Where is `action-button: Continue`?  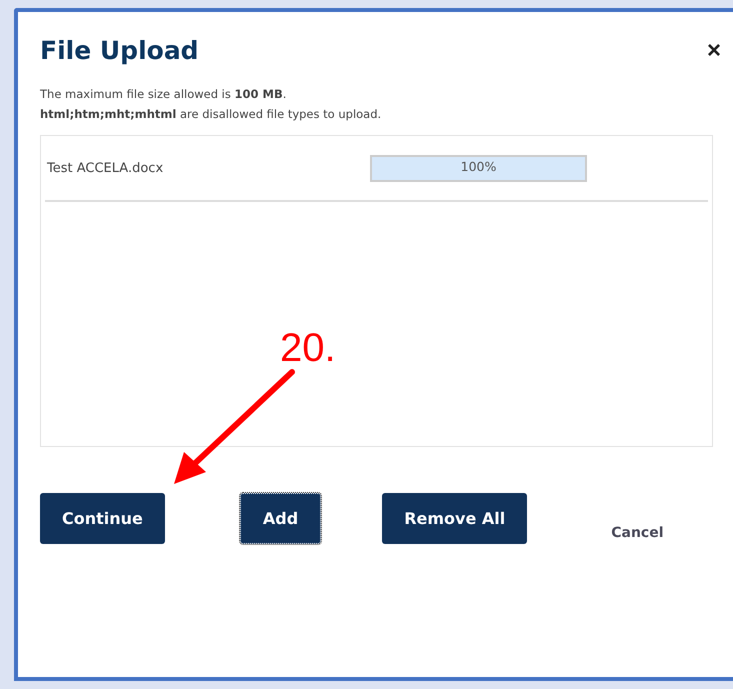 action-button: Continue is located at coordinates (102, 518).